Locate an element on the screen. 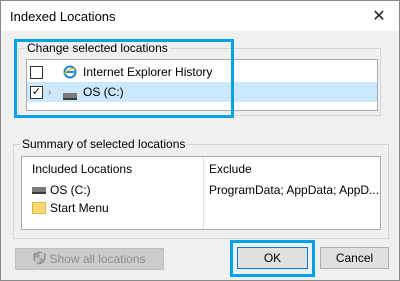 Image resolution: width=400 pixels, height=281 pixels. included-row-start-menu: Start Menu is located at coordinates (70, 208).